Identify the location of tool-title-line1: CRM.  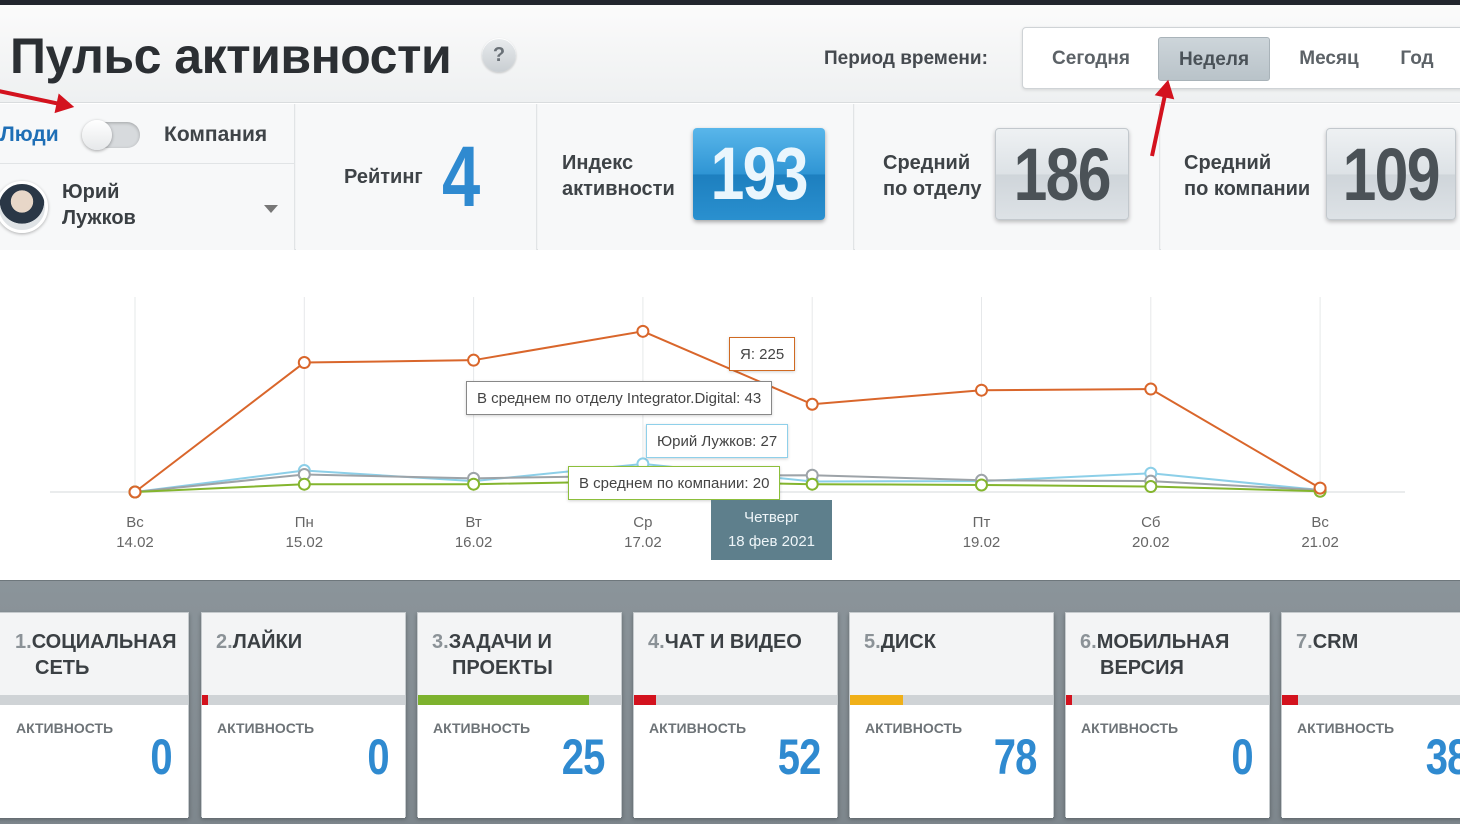
(1335, 642).